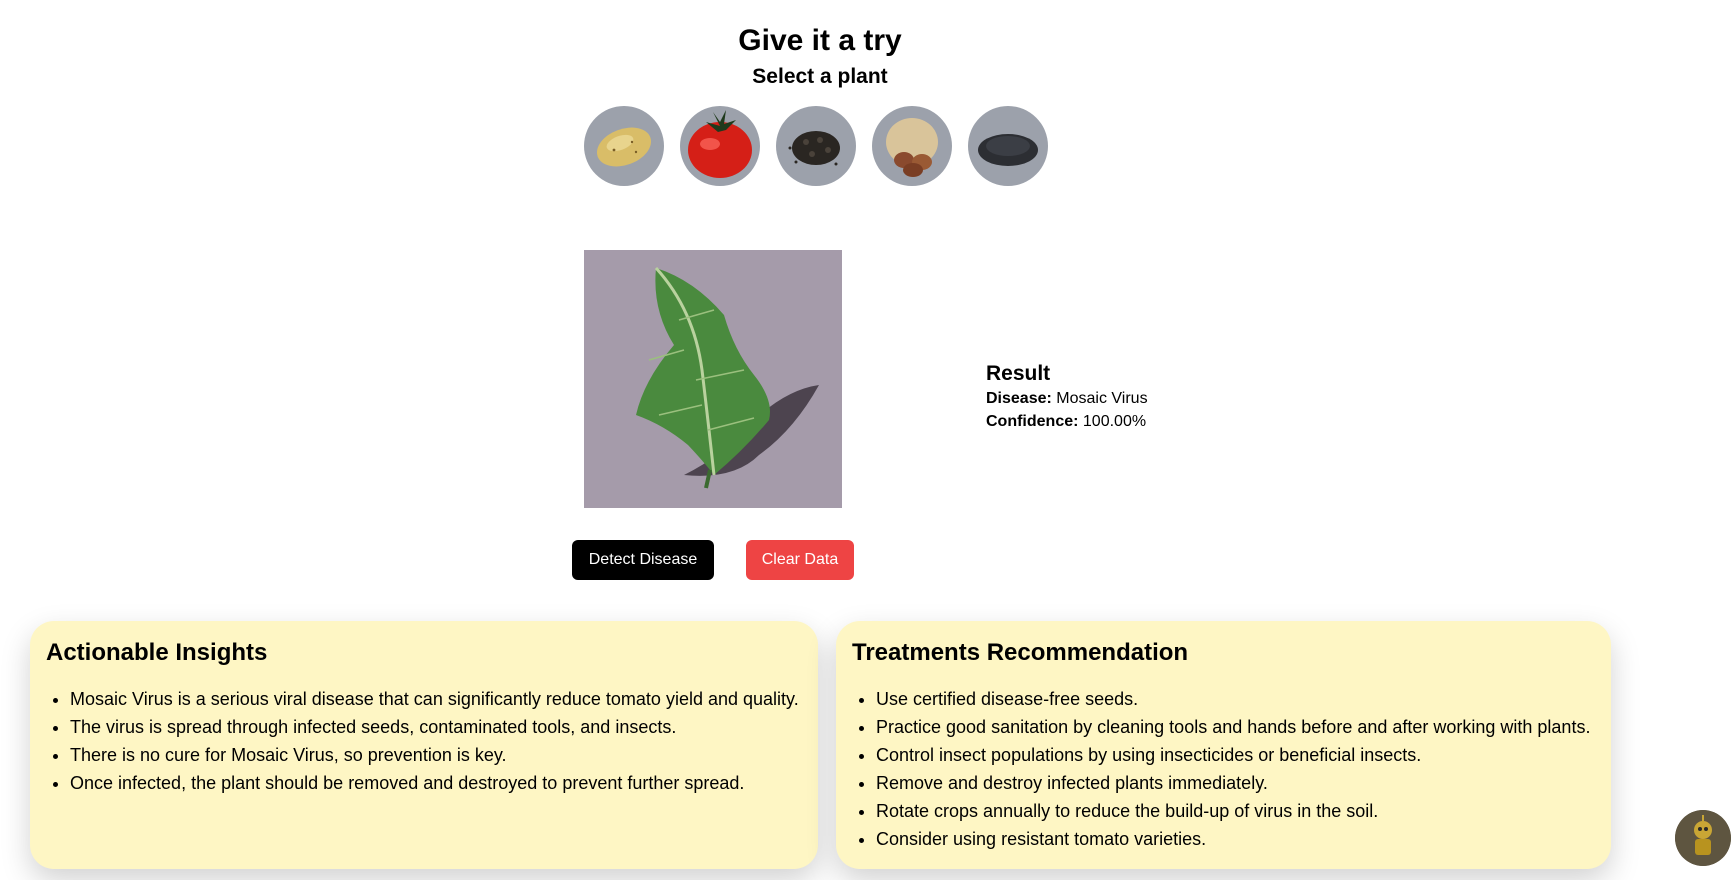 The width and height of the screenshot is (1731, 880). What do you see at coordinates (1032, 421) in the screenshot?
I see `confidence-label: Confidence:` at bounding box center [1032, 421].